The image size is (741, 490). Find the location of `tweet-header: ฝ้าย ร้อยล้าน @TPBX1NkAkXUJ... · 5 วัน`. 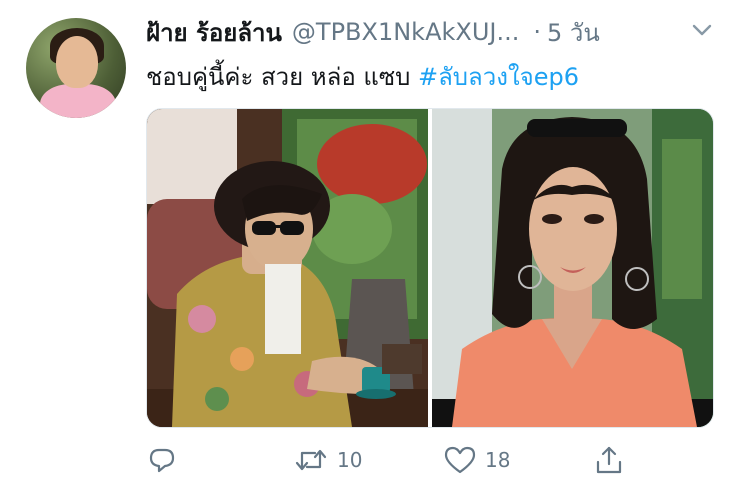

tweet-header: ฝ้าย ร้อยล้าน @TPBX1NkAkXUJ... · 5 วัน is located at coordinates (436, 32).